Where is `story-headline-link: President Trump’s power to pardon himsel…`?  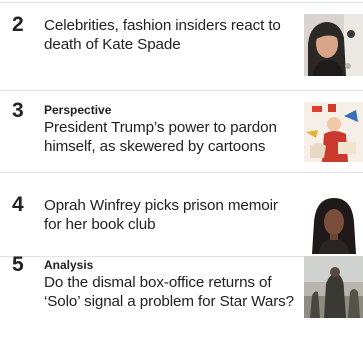 story-headline-link: President Trump’s power to pardon himsel… is located at coordinates (170, 137).